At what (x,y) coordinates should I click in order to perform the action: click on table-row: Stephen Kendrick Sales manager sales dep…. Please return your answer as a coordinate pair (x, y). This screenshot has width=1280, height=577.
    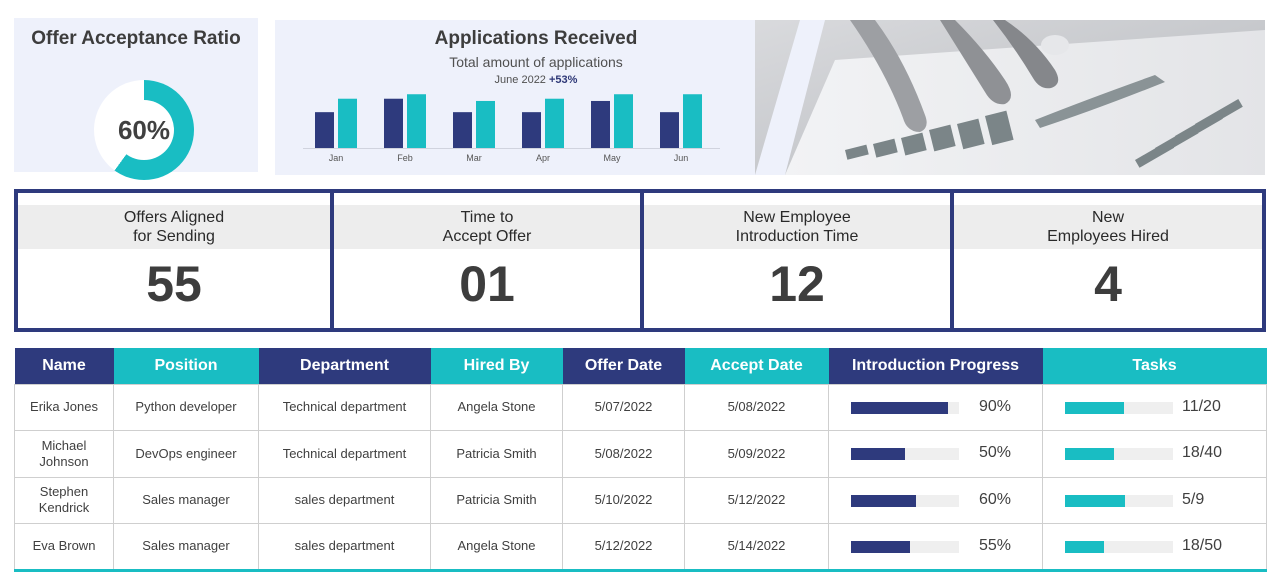
    Looking at the image, I should click on (640, 500).